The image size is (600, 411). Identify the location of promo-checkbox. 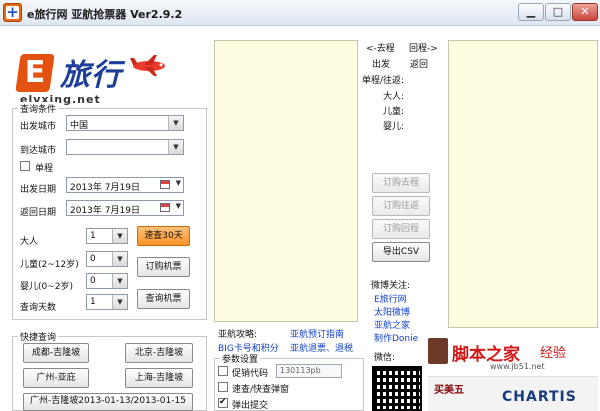
(223, 371).